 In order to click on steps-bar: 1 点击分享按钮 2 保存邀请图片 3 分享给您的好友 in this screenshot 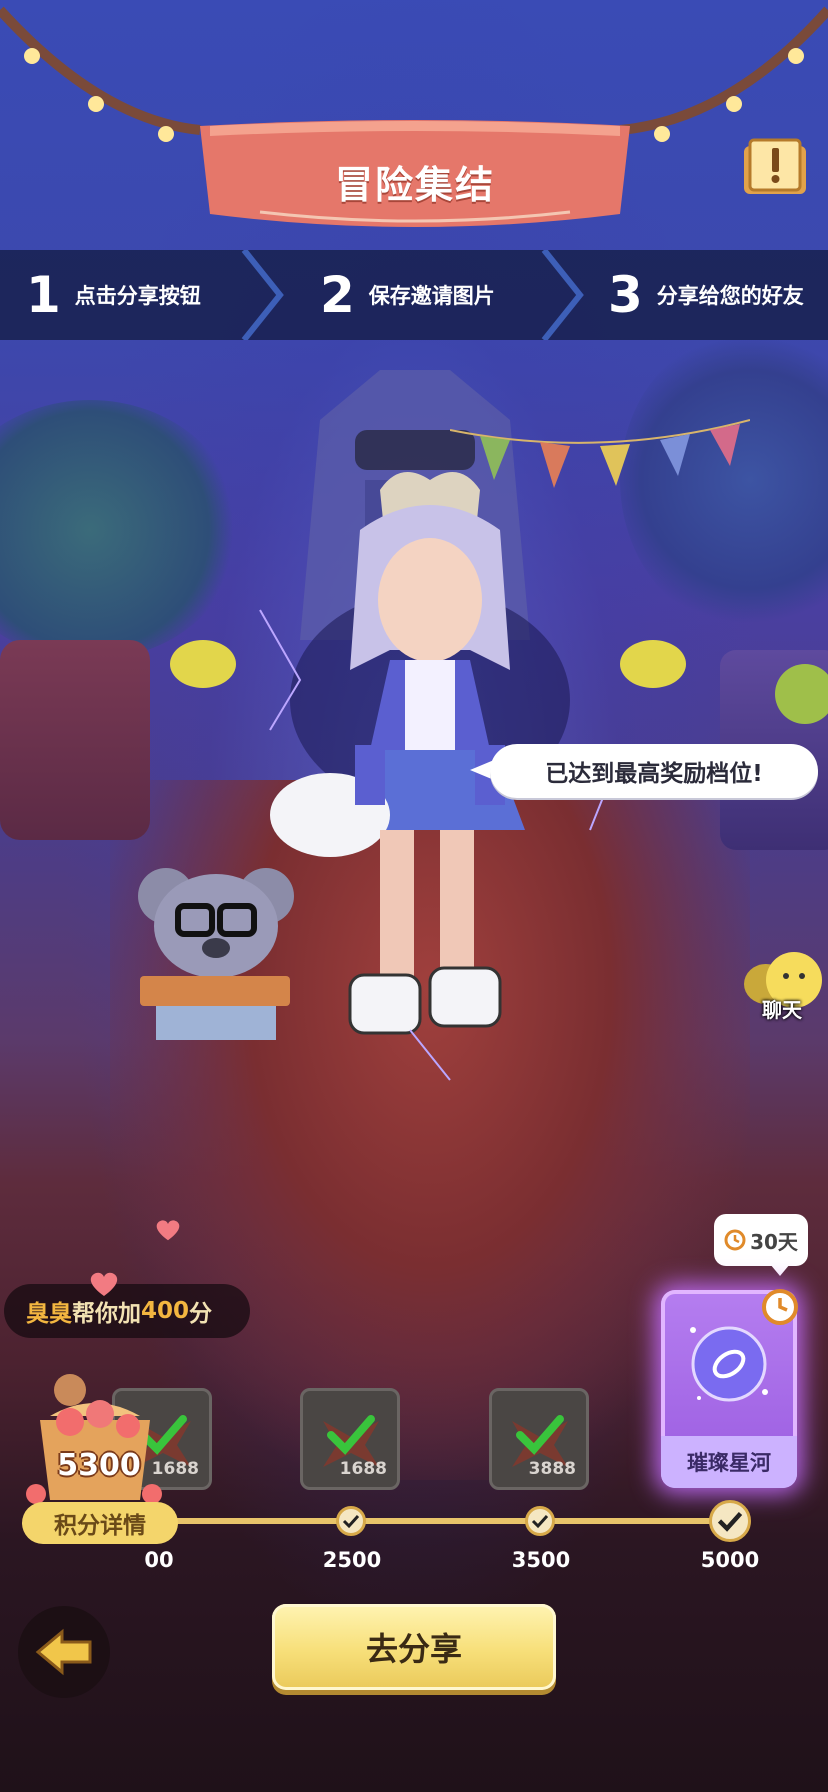, I will do `click(414, 295)`.